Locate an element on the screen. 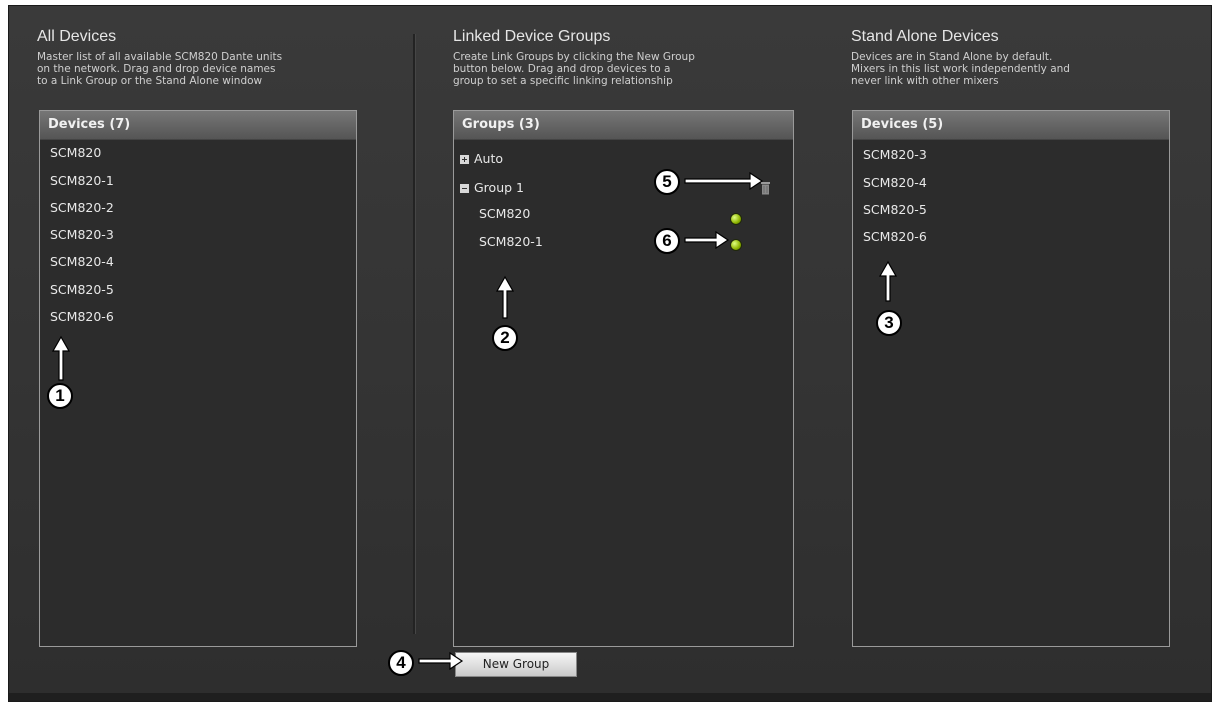 The height and width of the screenshot is (706, 1217). all-devices-header: Devices (7) is located at coordinates (198, 125).